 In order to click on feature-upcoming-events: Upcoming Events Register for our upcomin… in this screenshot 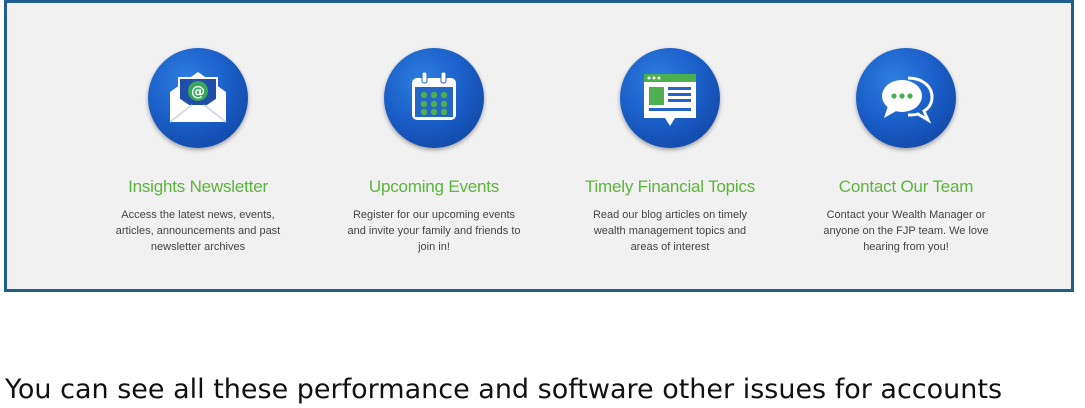, I will do `click(434, 151)`.